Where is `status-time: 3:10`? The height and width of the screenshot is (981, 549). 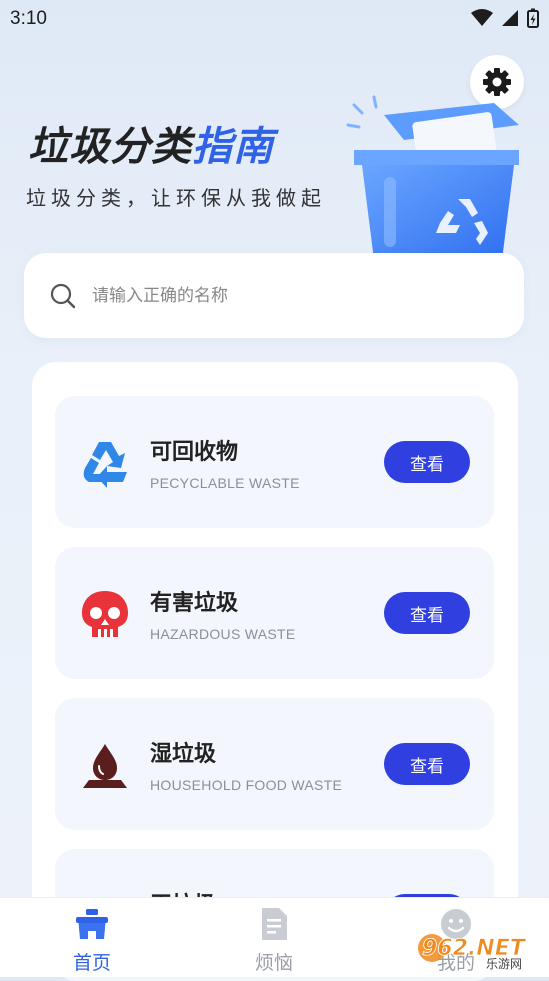 status-time: 3:10 is located at coordinates (28, 18).